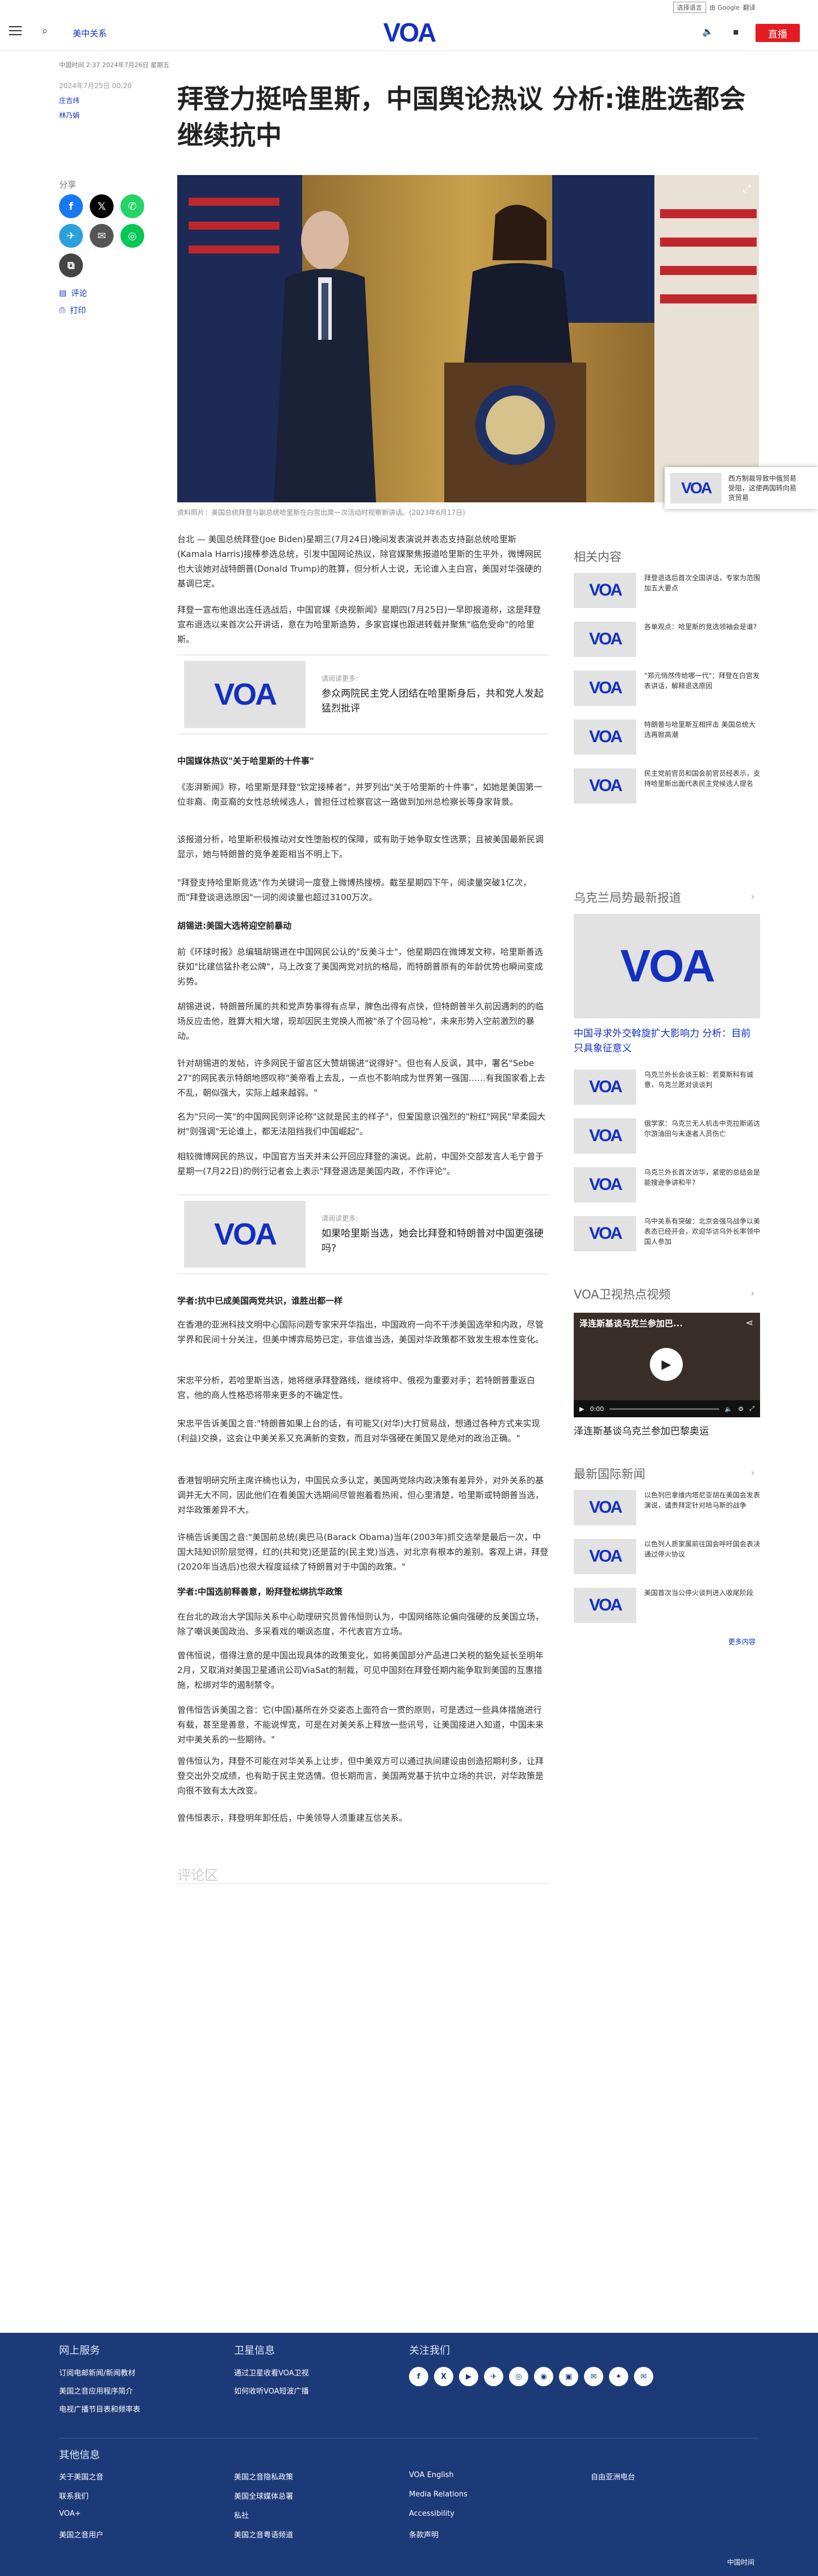  I want to click on subheading: 学者:中国选前释善意，盼拜登松绑抗华政策, so click(260, 1592).